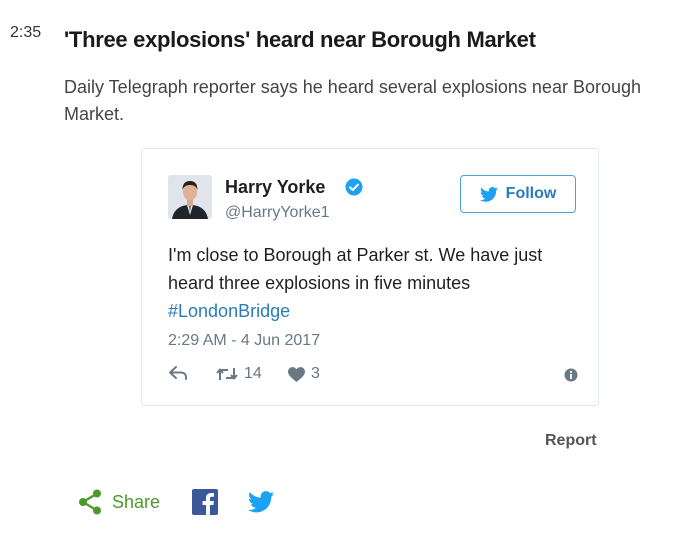 This screenshot has height=542, width=688. I want to click on tweet-author-name: Harry Yorke, so click(275, 187).